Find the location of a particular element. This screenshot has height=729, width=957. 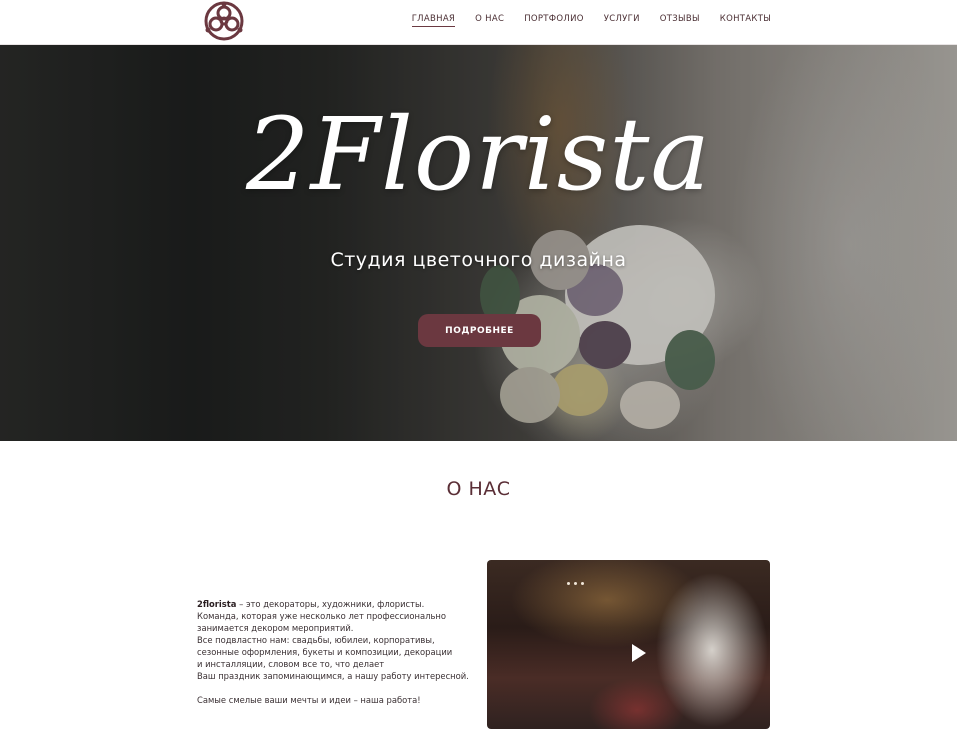

brand-name: 2florista is located at coordinates (217, 604).